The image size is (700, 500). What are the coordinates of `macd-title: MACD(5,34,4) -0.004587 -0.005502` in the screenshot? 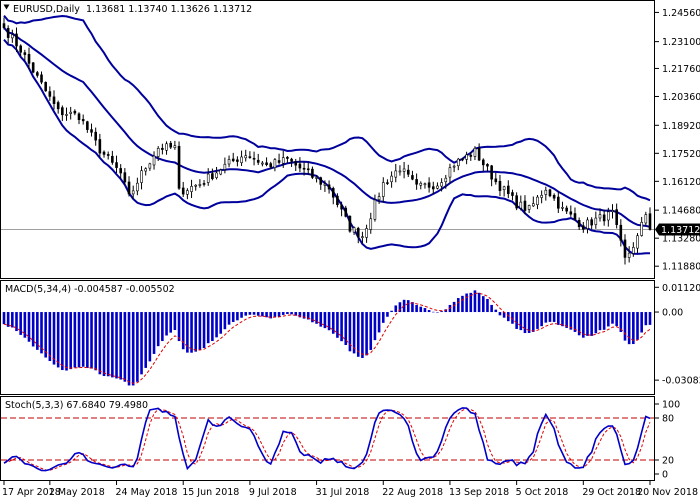 It's located at (90, 289).